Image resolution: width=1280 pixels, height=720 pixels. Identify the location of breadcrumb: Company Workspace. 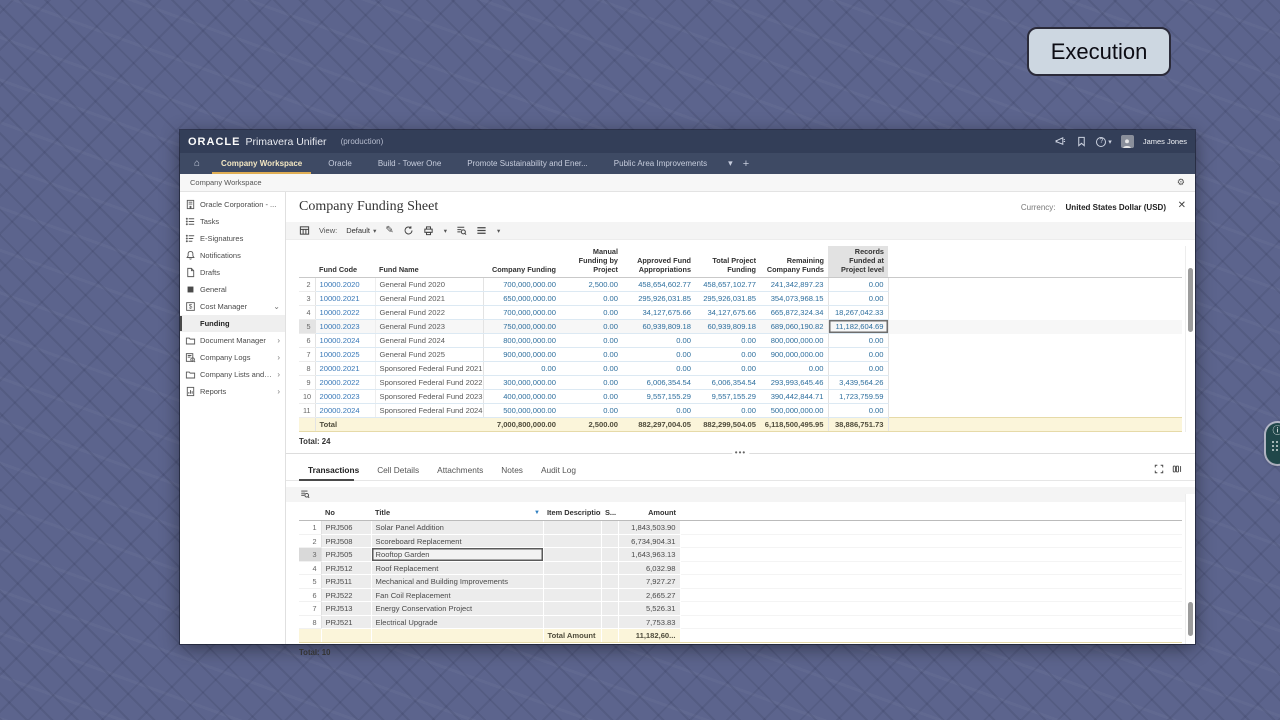
(226, 182).